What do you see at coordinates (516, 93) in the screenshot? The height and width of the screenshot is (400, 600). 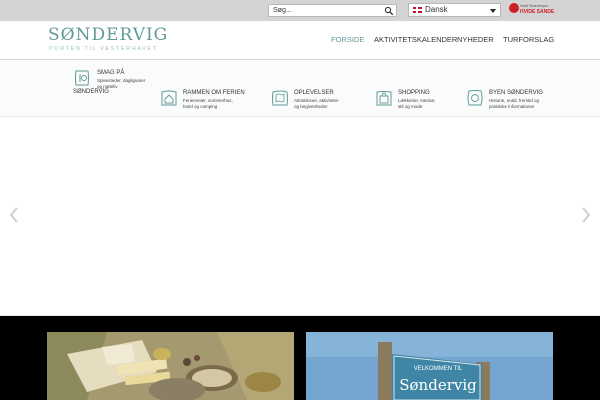 I see `category-title: BYEN SØNDERVIG` at bounding box center [516, 93].